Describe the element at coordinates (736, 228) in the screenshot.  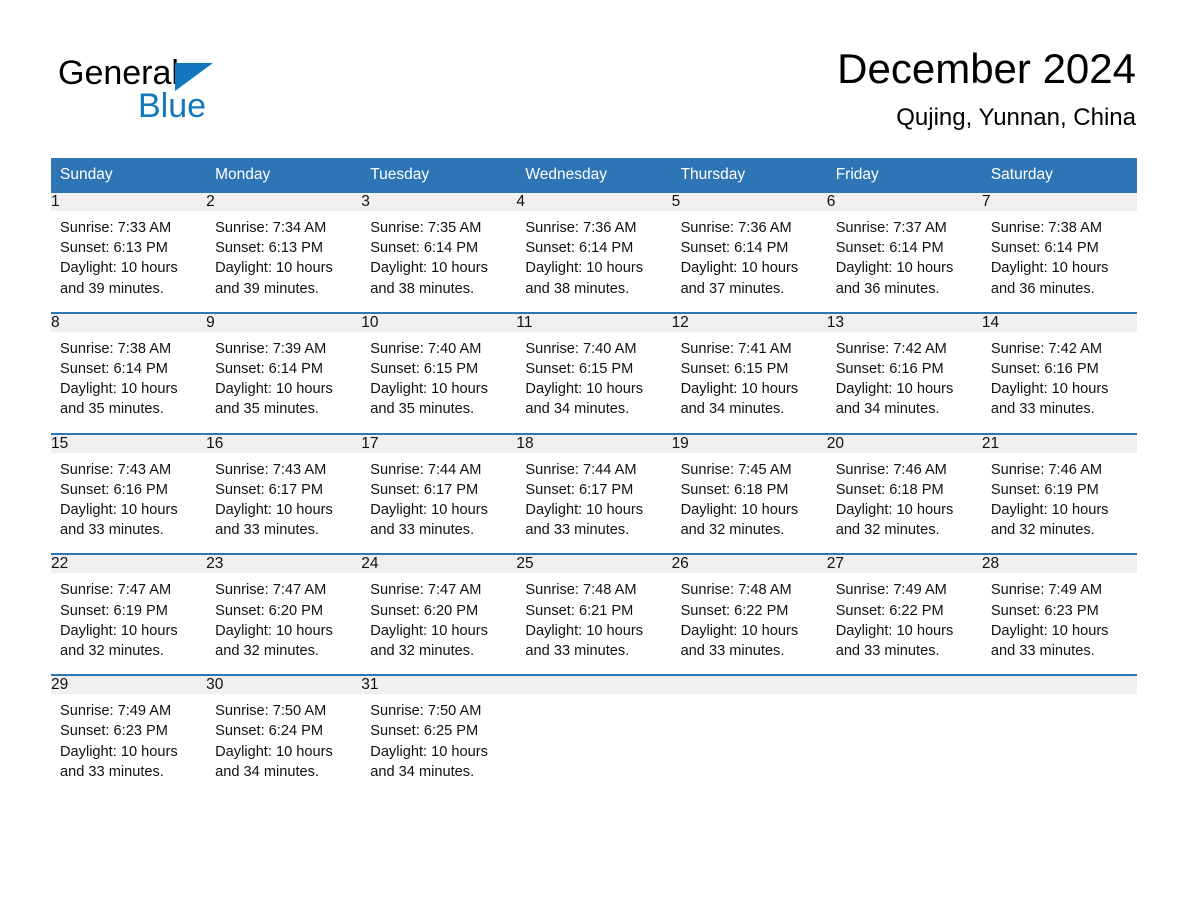
I see `sunrise-text: Sunrise: 7:36 AM` at that location.